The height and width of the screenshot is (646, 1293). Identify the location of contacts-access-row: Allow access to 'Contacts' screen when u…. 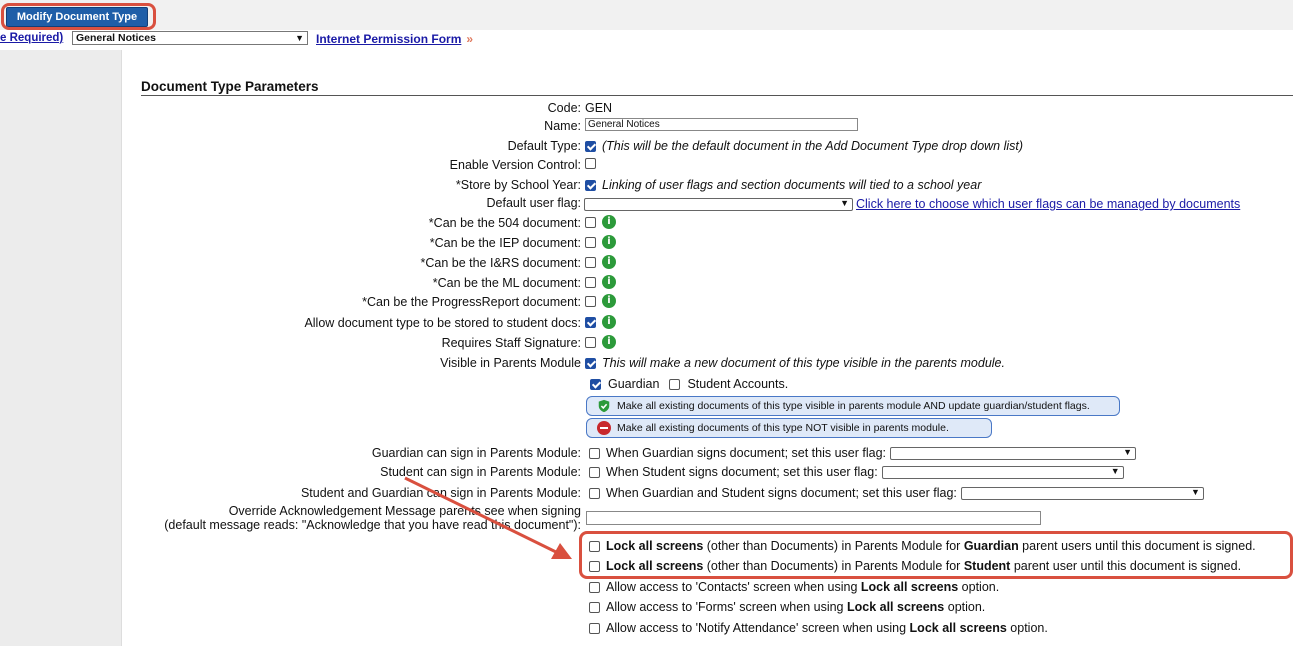
(794, 587).